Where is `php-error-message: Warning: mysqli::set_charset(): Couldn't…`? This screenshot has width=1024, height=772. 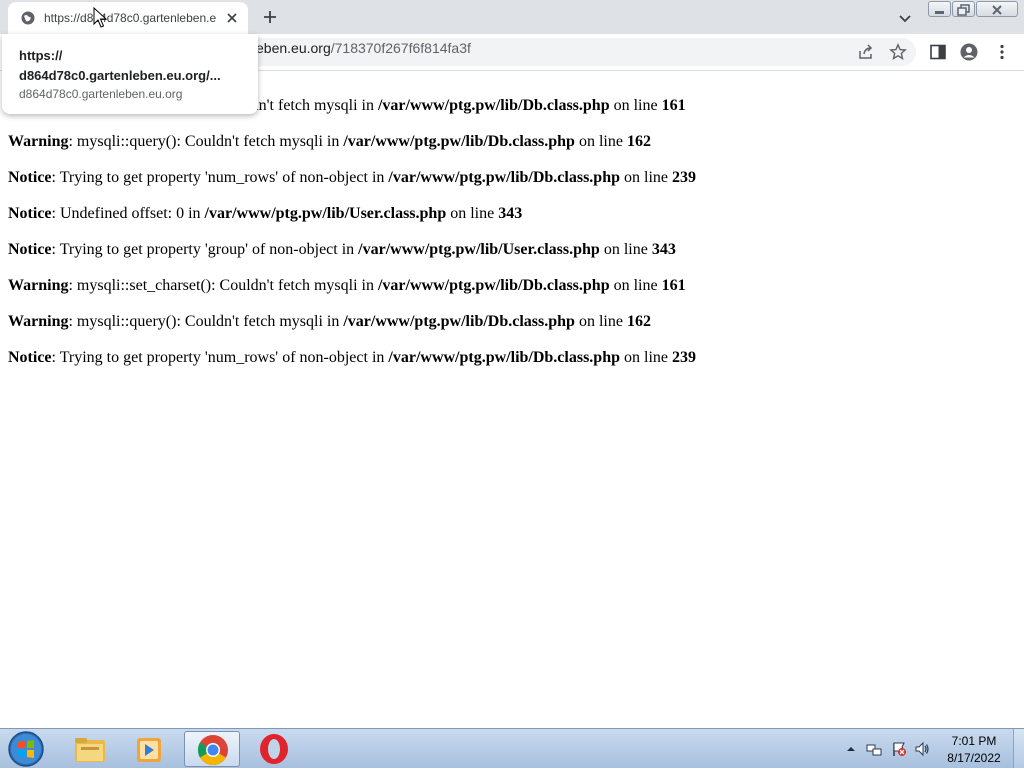
php-error-message: Warning: mysqli::set_charset(): Couldn't… is located at coordinates (508, 294).